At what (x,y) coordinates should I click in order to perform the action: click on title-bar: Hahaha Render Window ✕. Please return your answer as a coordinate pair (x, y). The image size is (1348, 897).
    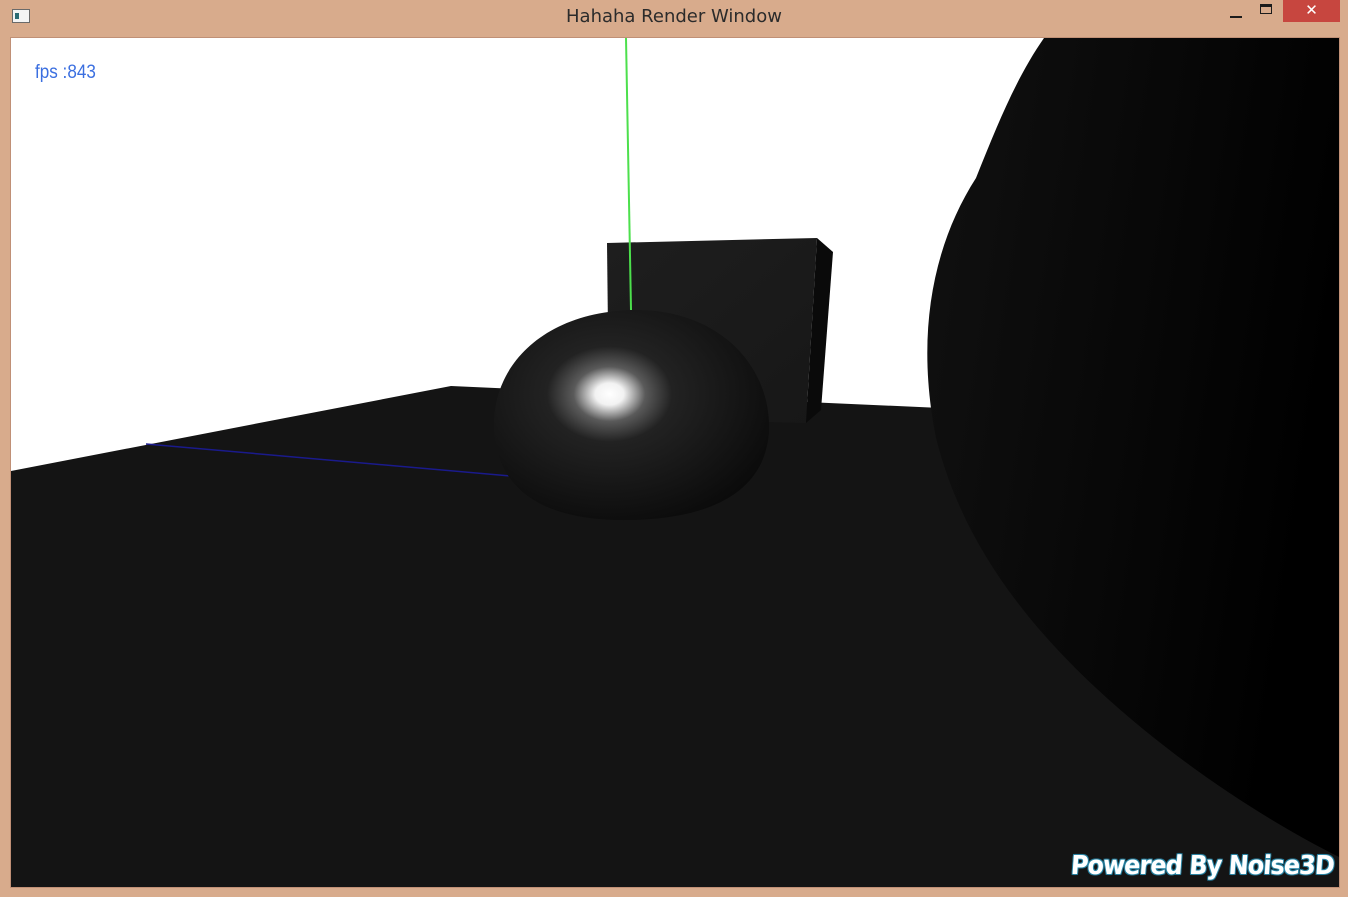
    Looking at the image, I should click on (674, 18).